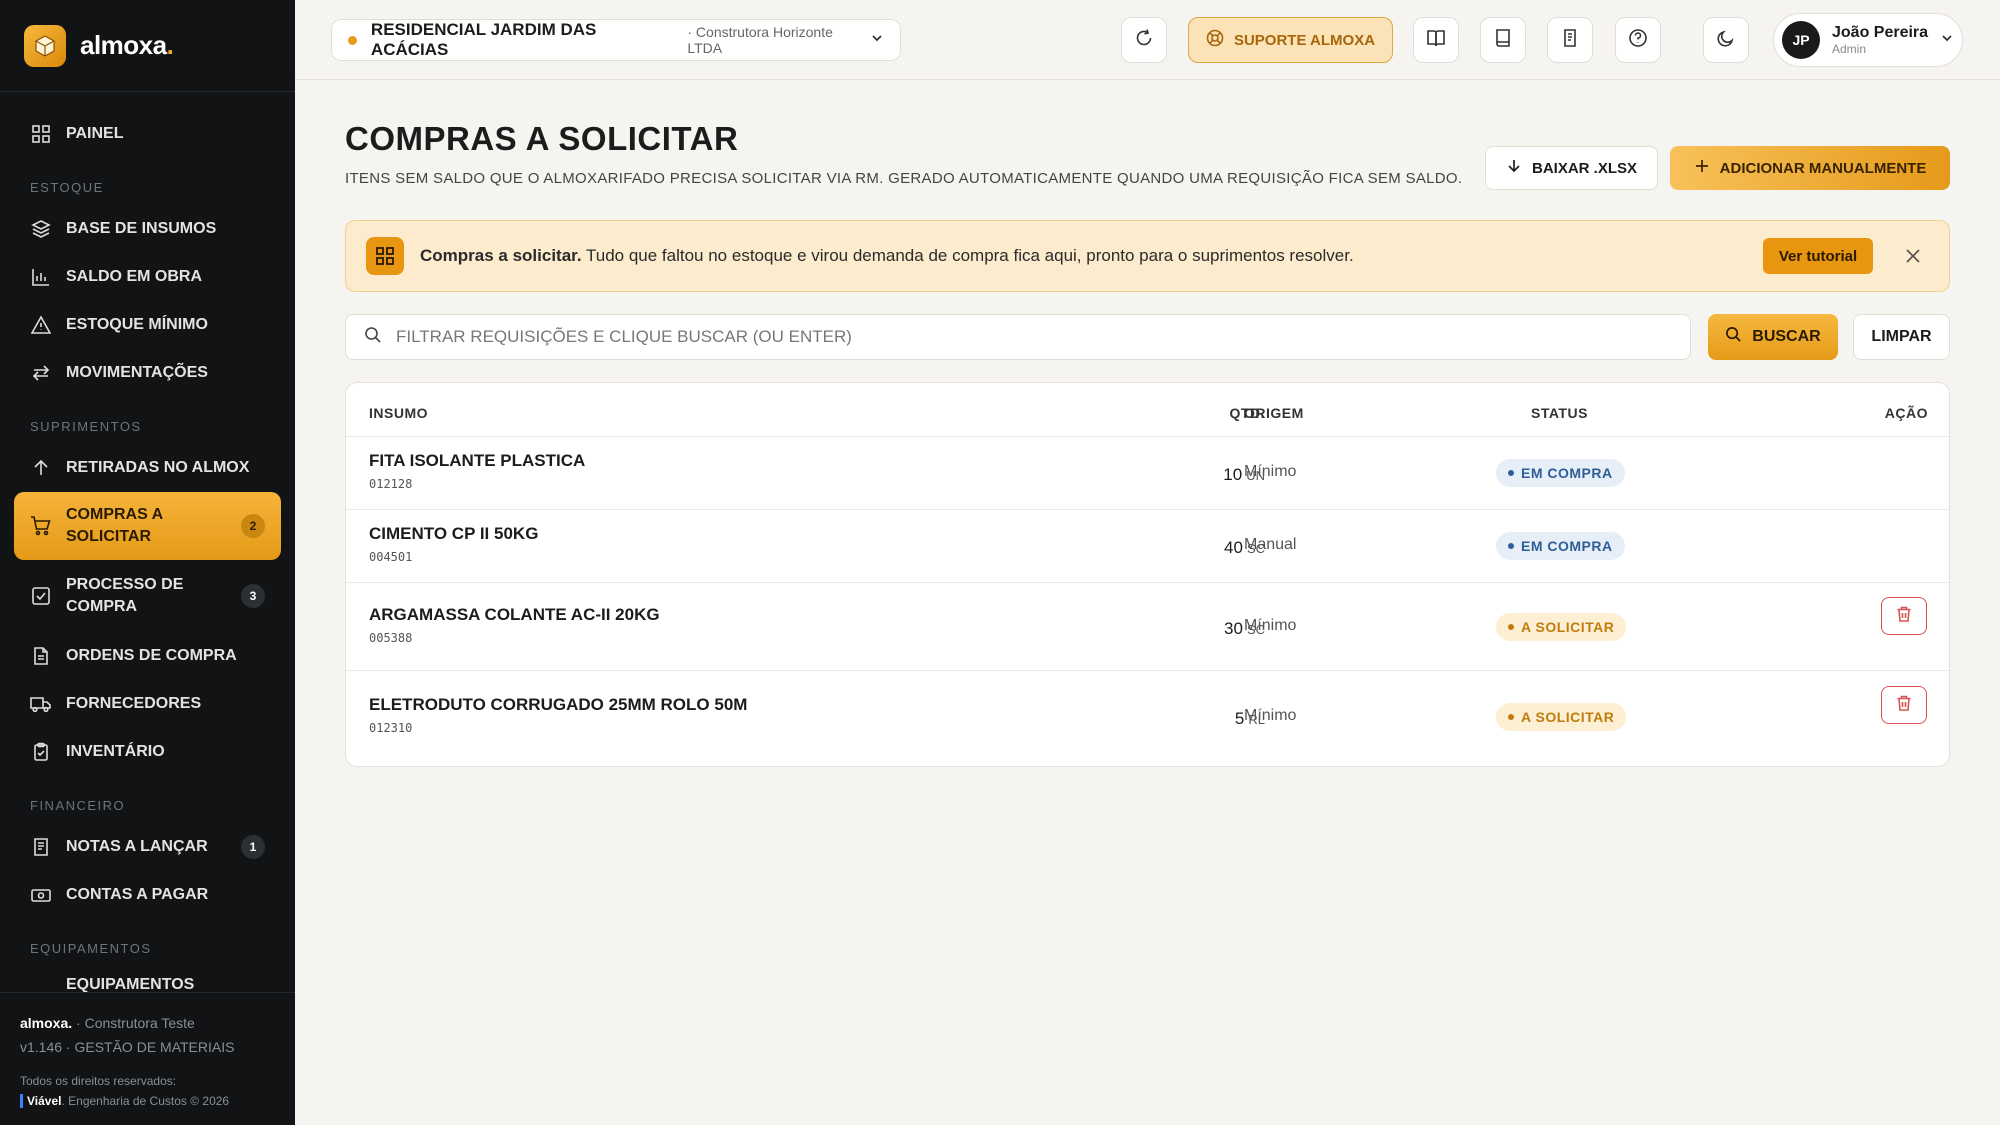  What do you see at coordinates (1270, 544) in the screenshot?
I see `item-origin: Manual` at bounding box center [1270, 544].